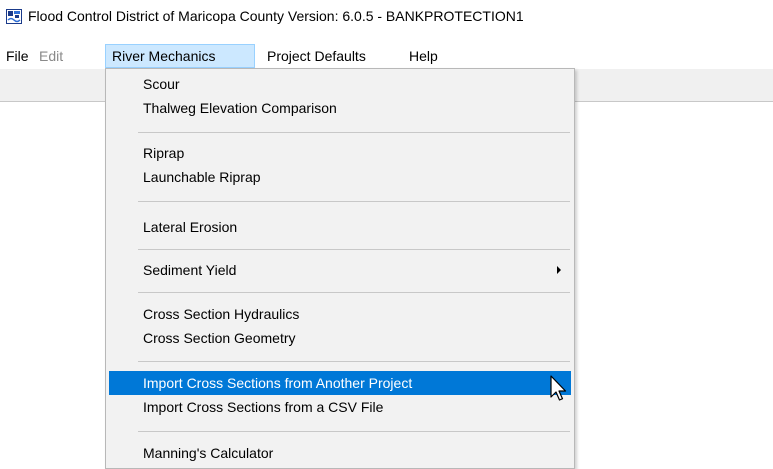 Image resolution: width=773 pixels, height=469 pixels. What do you see at coordinates (180, 56) in the screenshot?
I see `menu-river-mechanics: River Mechanics` at bounding box center [180, 56].